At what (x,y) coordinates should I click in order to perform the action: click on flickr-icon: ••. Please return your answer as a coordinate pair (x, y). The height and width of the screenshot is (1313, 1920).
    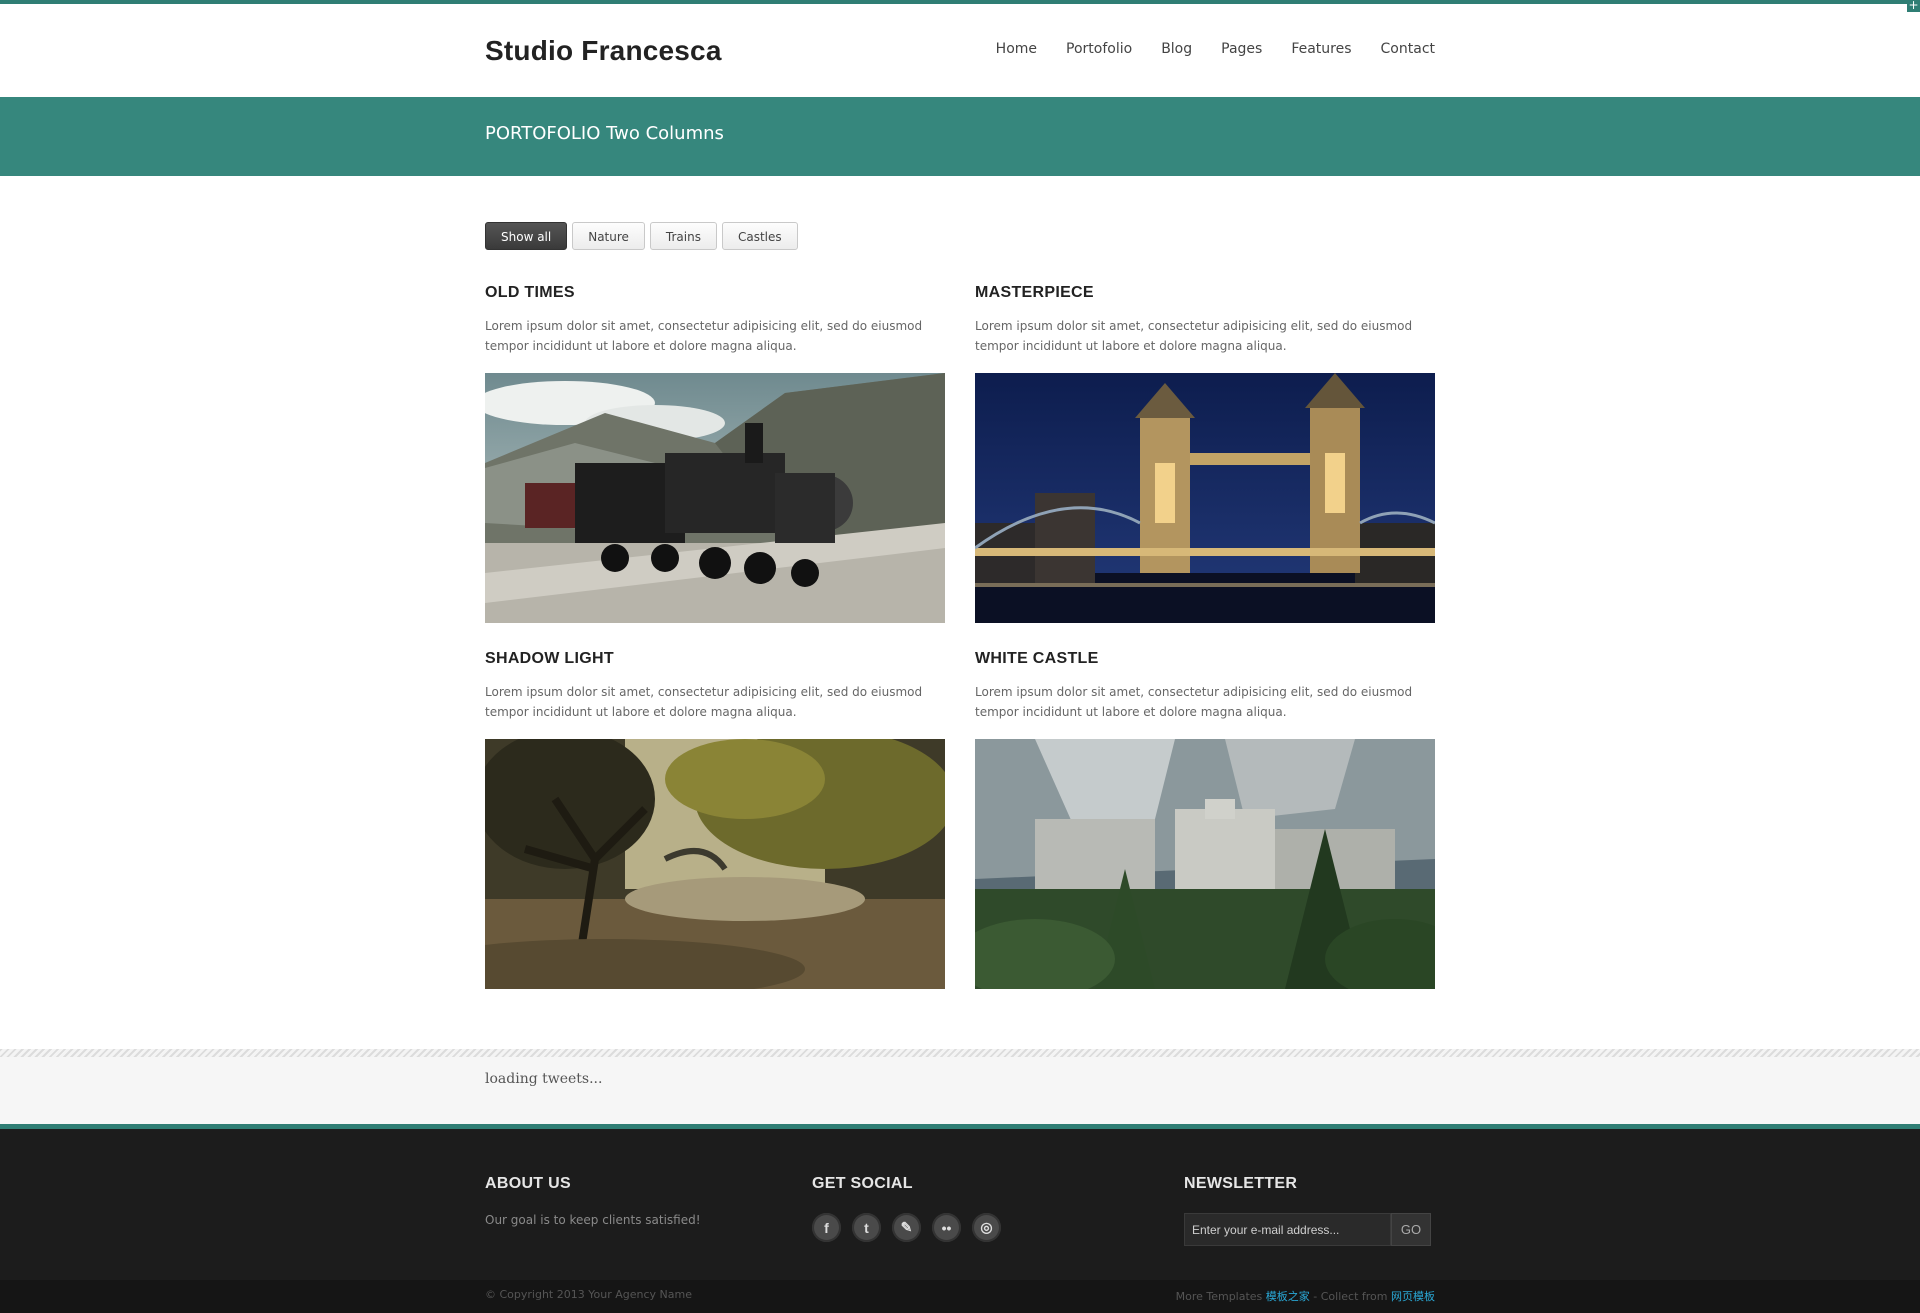
    Looking at the image, I should click on (946, 1227).